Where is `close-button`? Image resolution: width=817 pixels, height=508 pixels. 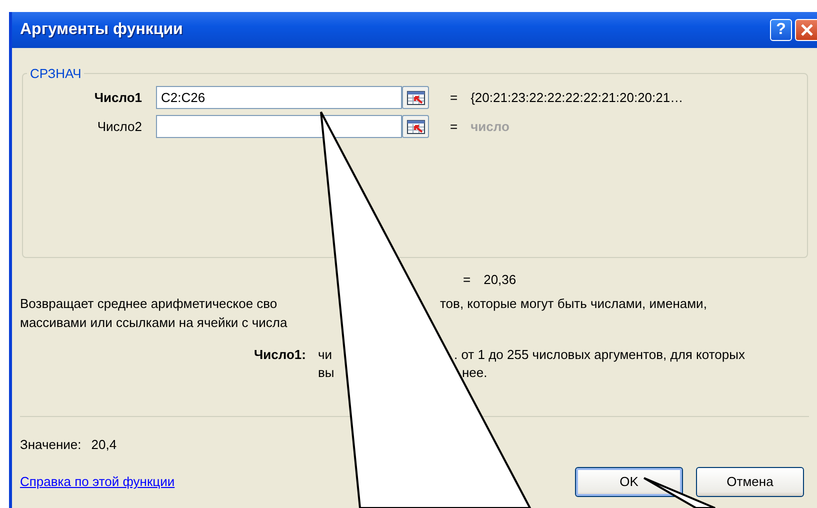 close-button is located at coordinates (806, 30).